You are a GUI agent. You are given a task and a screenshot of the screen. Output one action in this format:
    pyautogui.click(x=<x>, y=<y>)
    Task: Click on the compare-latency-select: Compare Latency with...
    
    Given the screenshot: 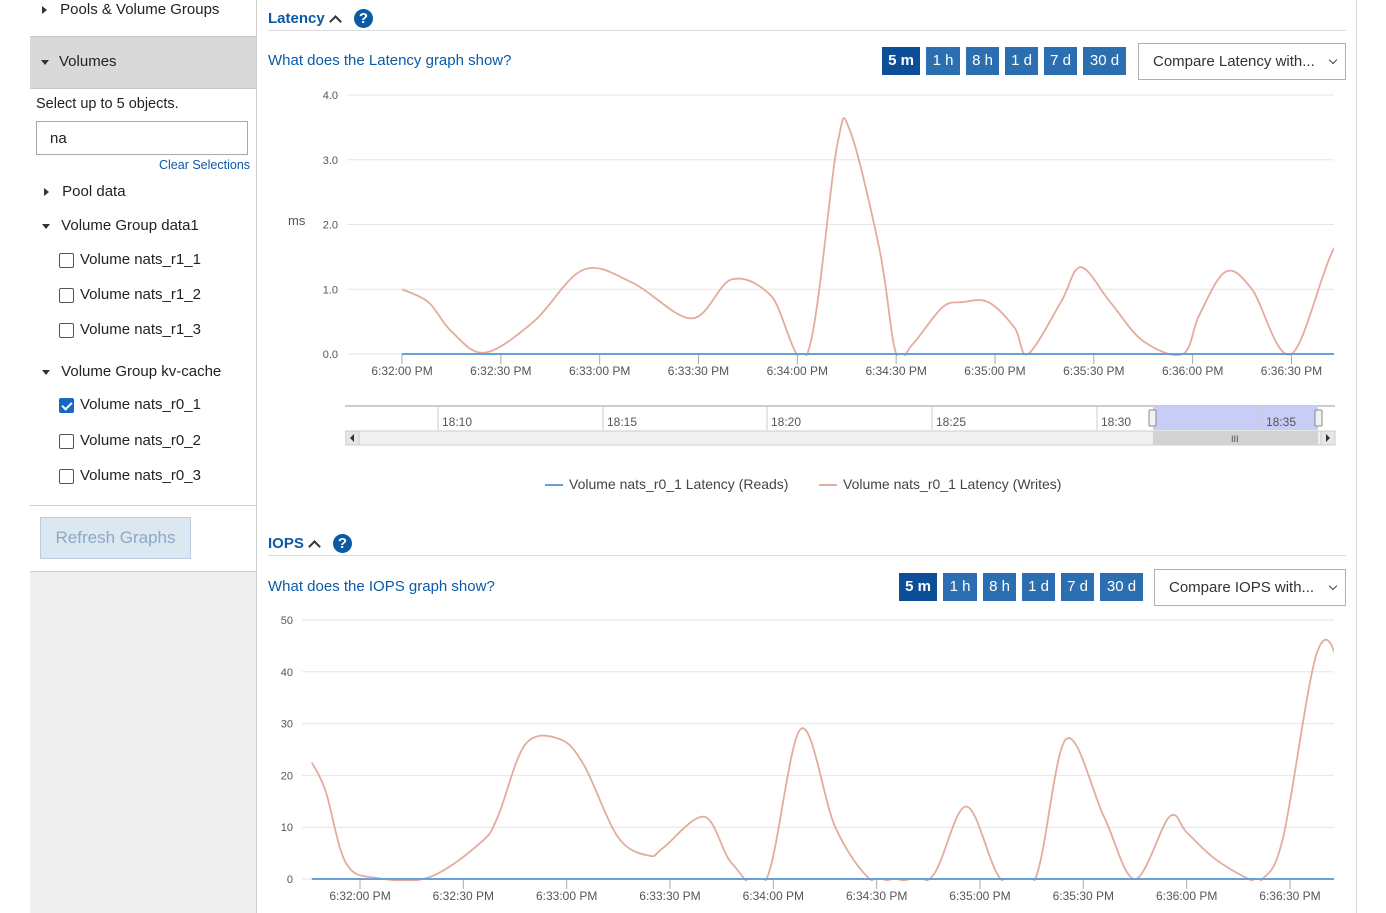 What is the action you would take?
    pyautogui.click(x=1242, y=61)
    